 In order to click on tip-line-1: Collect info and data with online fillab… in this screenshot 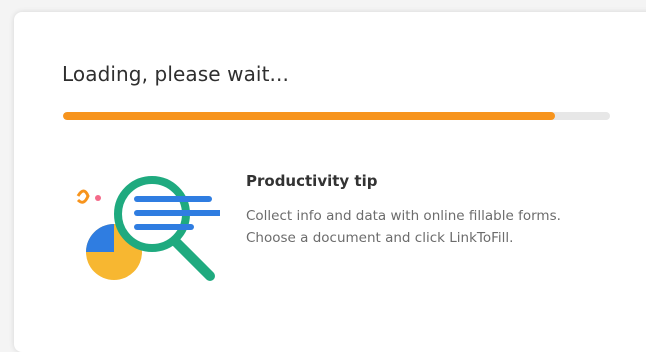, I will do `click(403, 216)`.